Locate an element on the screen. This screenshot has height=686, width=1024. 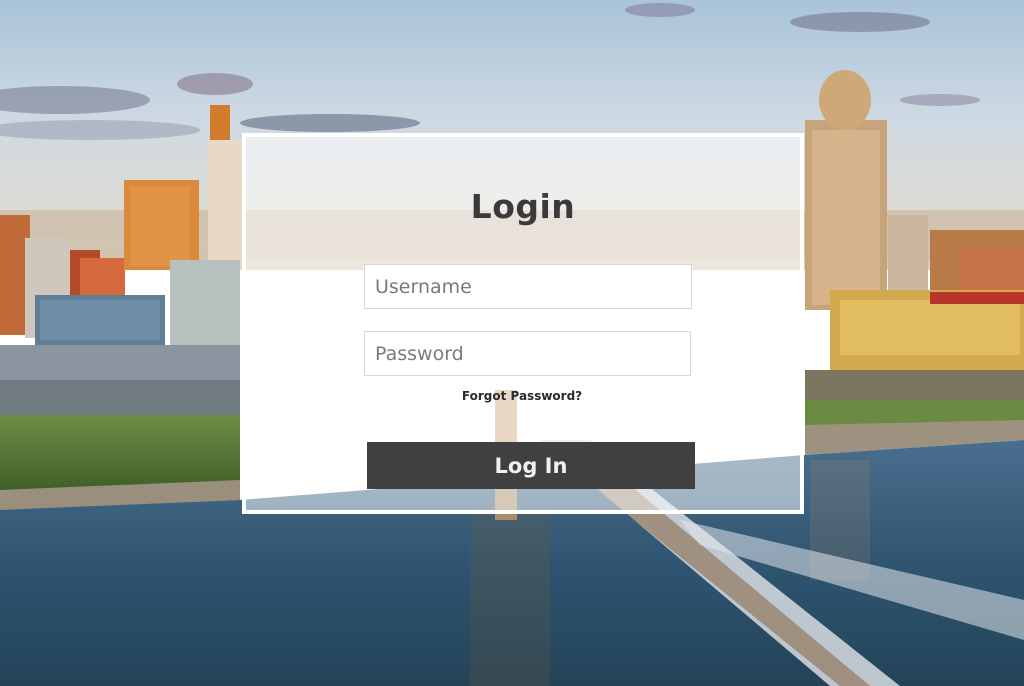
login-title: Login is located at coordinates (523, 206).